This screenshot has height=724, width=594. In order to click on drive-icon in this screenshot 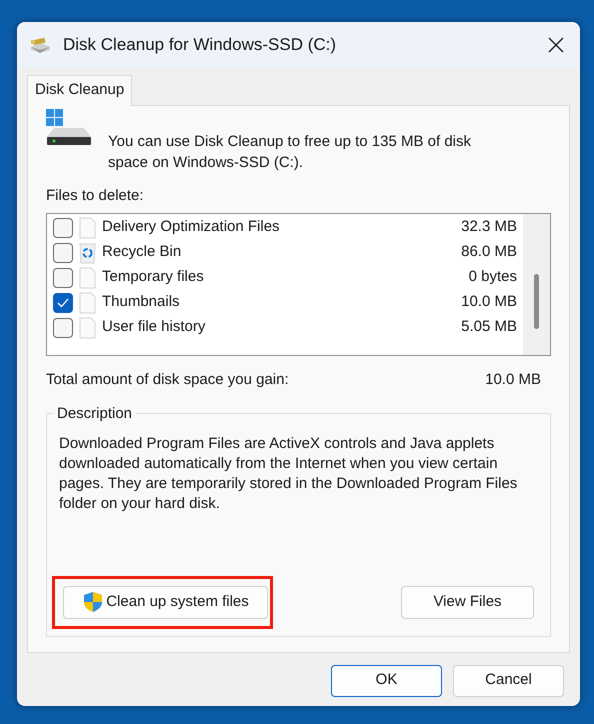, I will do `click(69, 126)`.